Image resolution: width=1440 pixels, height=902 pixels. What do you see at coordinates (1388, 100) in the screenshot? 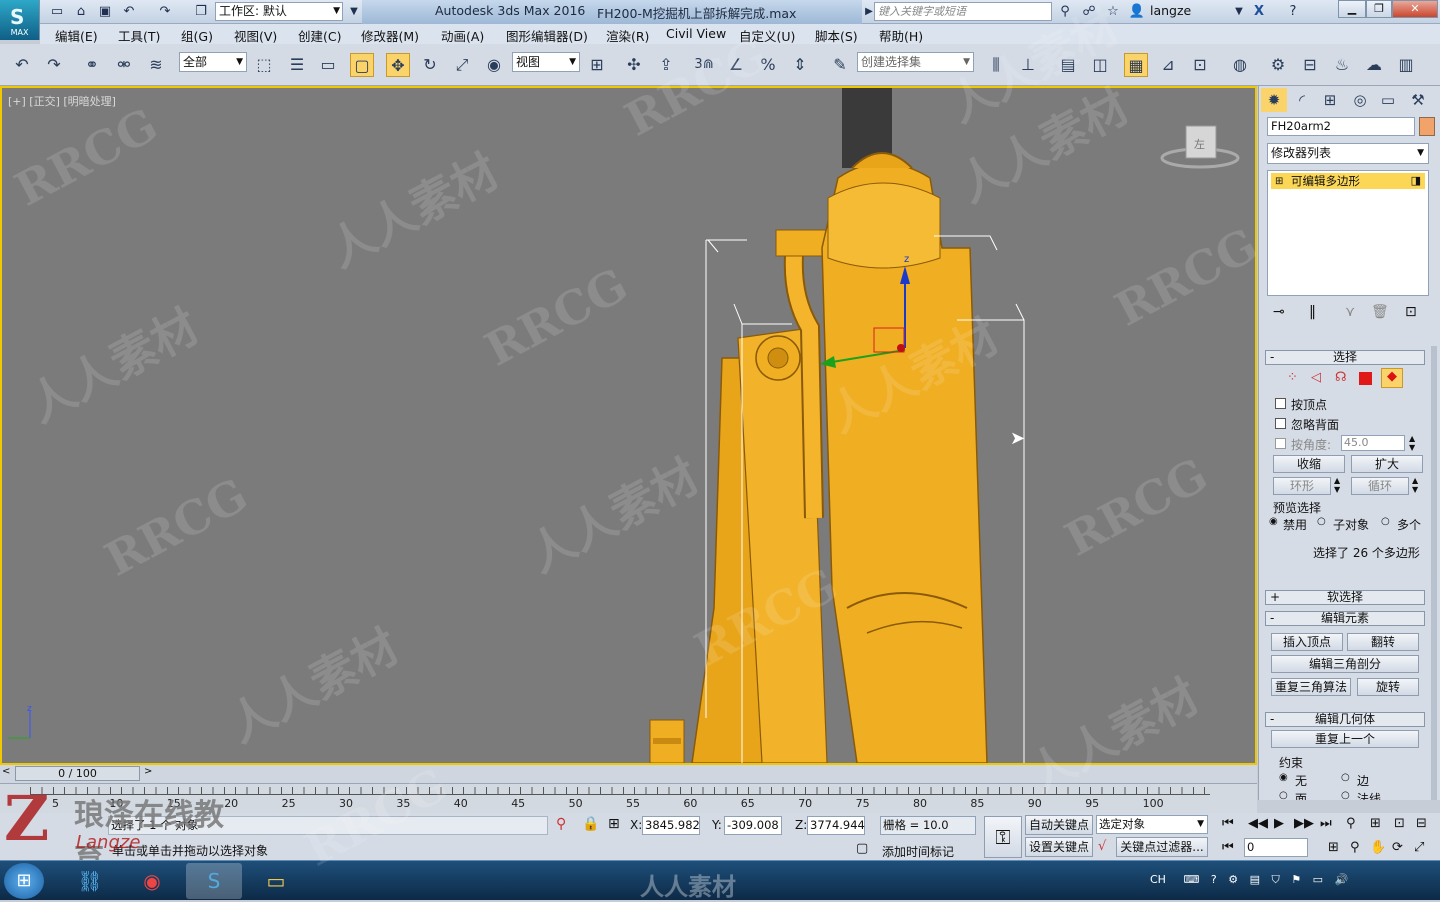
I see `display-tab-icon: ▭` at bounding box center [1388, 100].